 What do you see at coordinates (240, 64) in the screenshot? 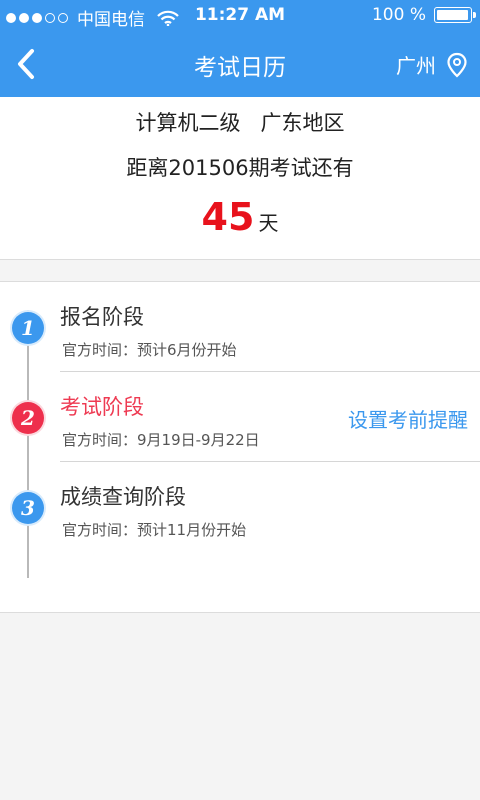
I see `navbar: 考试日历 广州` at bounding box center [240, 64].